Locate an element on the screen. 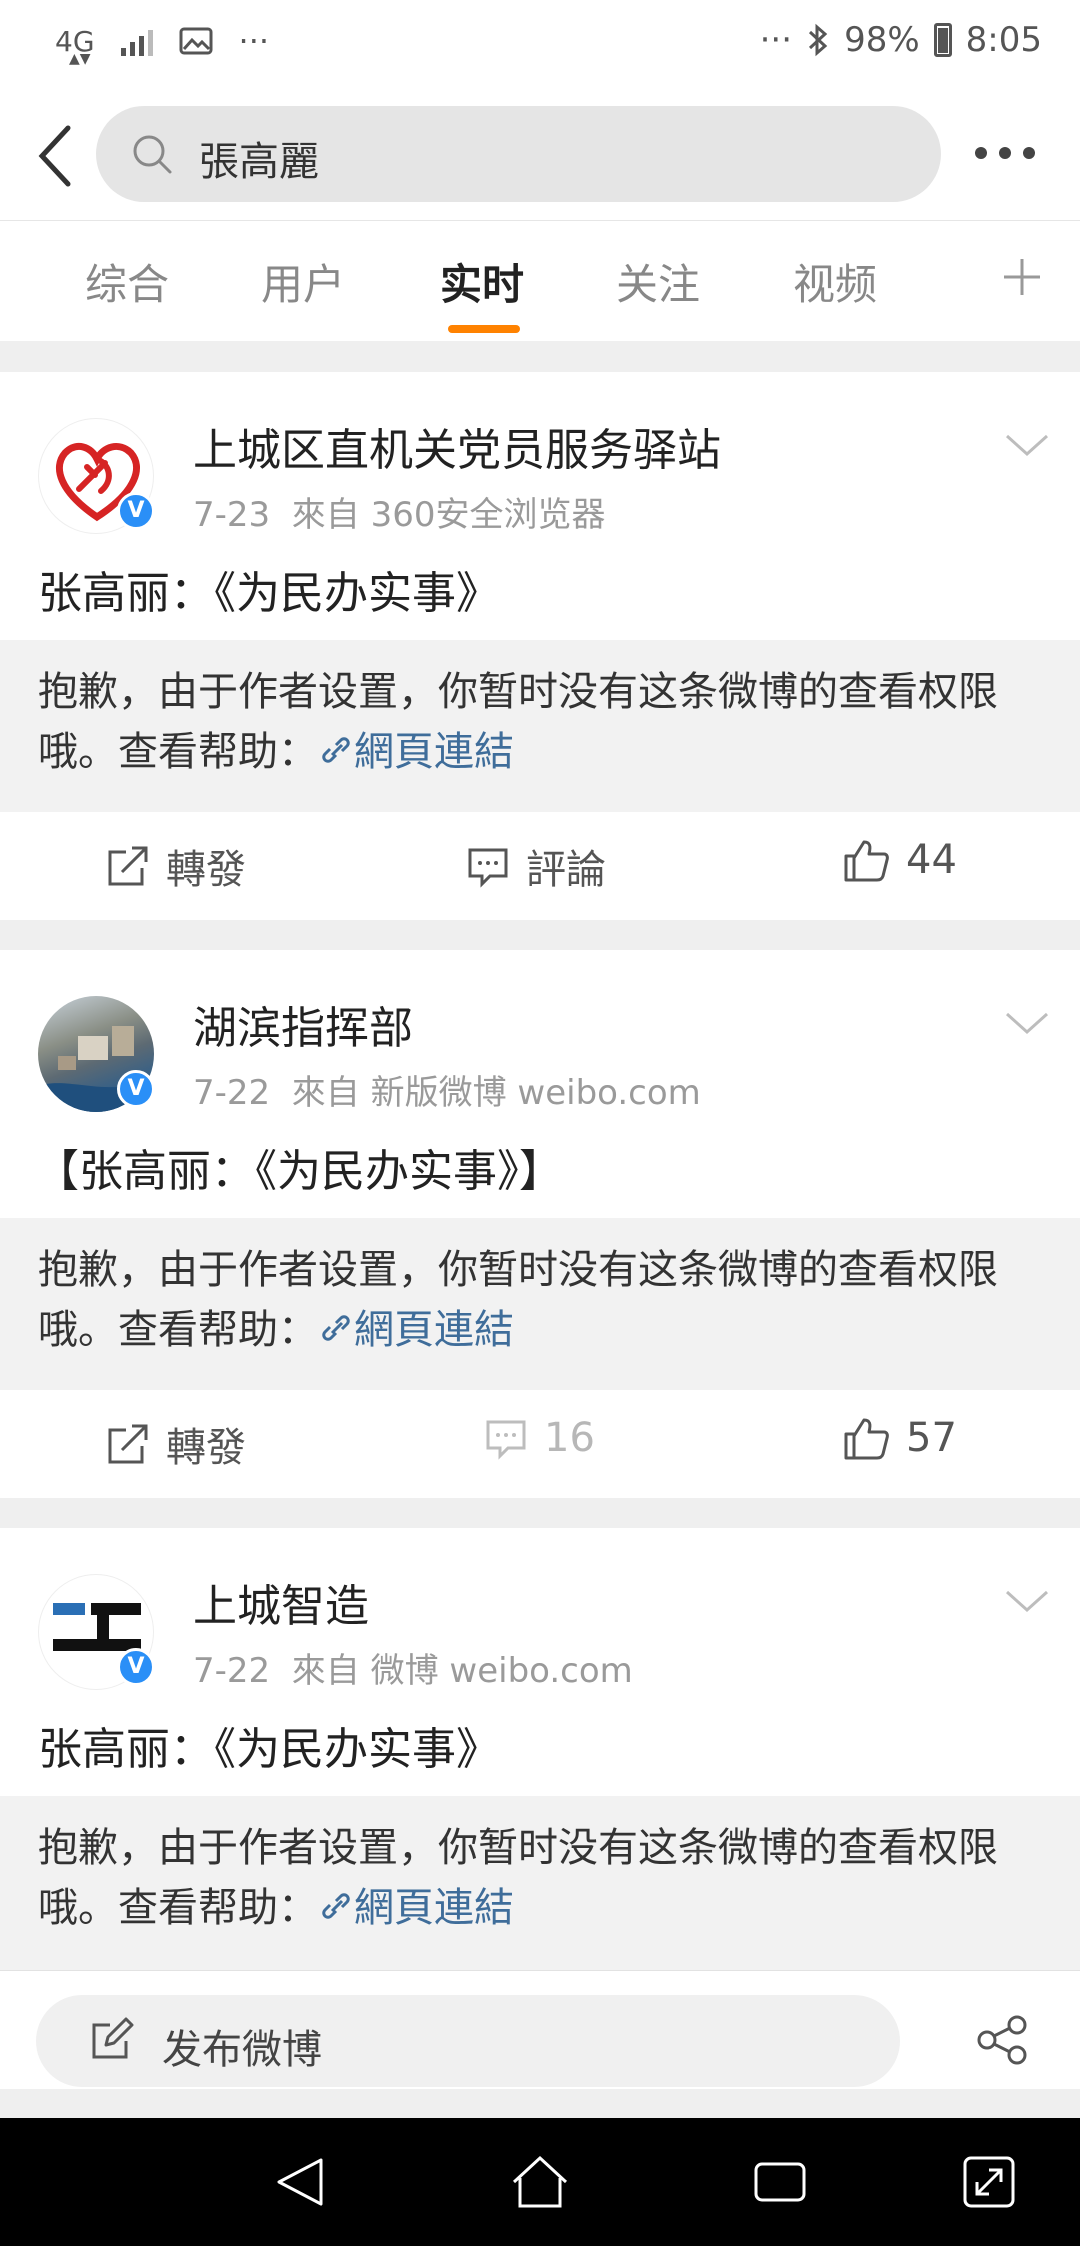  status-right: ··· 98% 8:05 is located at coordinates (901, 40).